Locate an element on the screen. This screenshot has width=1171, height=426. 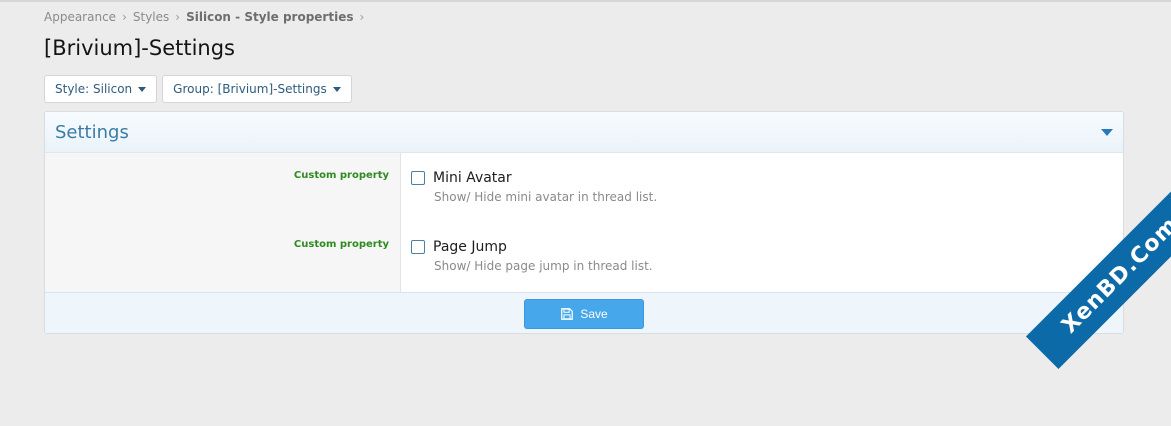
panel-footer: Save is located at coordinates (584, 312).